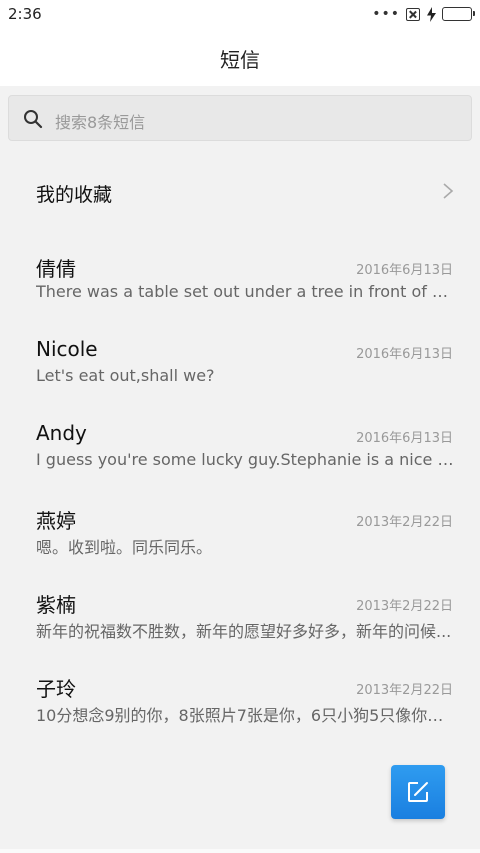 The image size is (480, 853). What do you see at coordinates (423, 14) in the screenshot?
I see `status-icons: •••` at bounding box center [423, 14].